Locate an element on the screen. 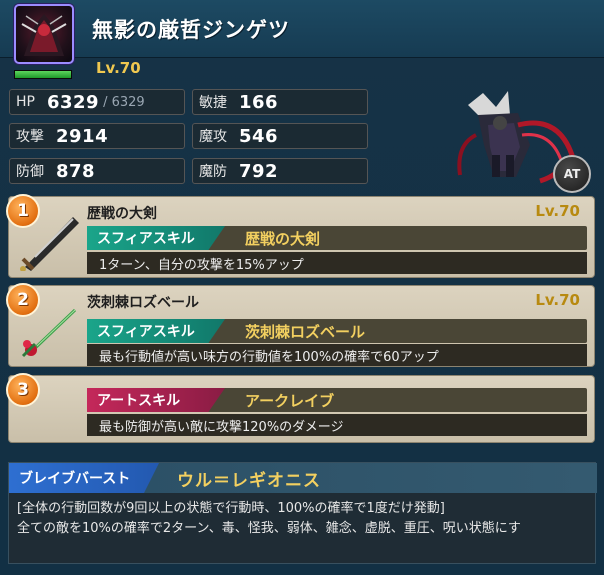  stat-attack-value: 2914 is located at coordinates (82, 136).